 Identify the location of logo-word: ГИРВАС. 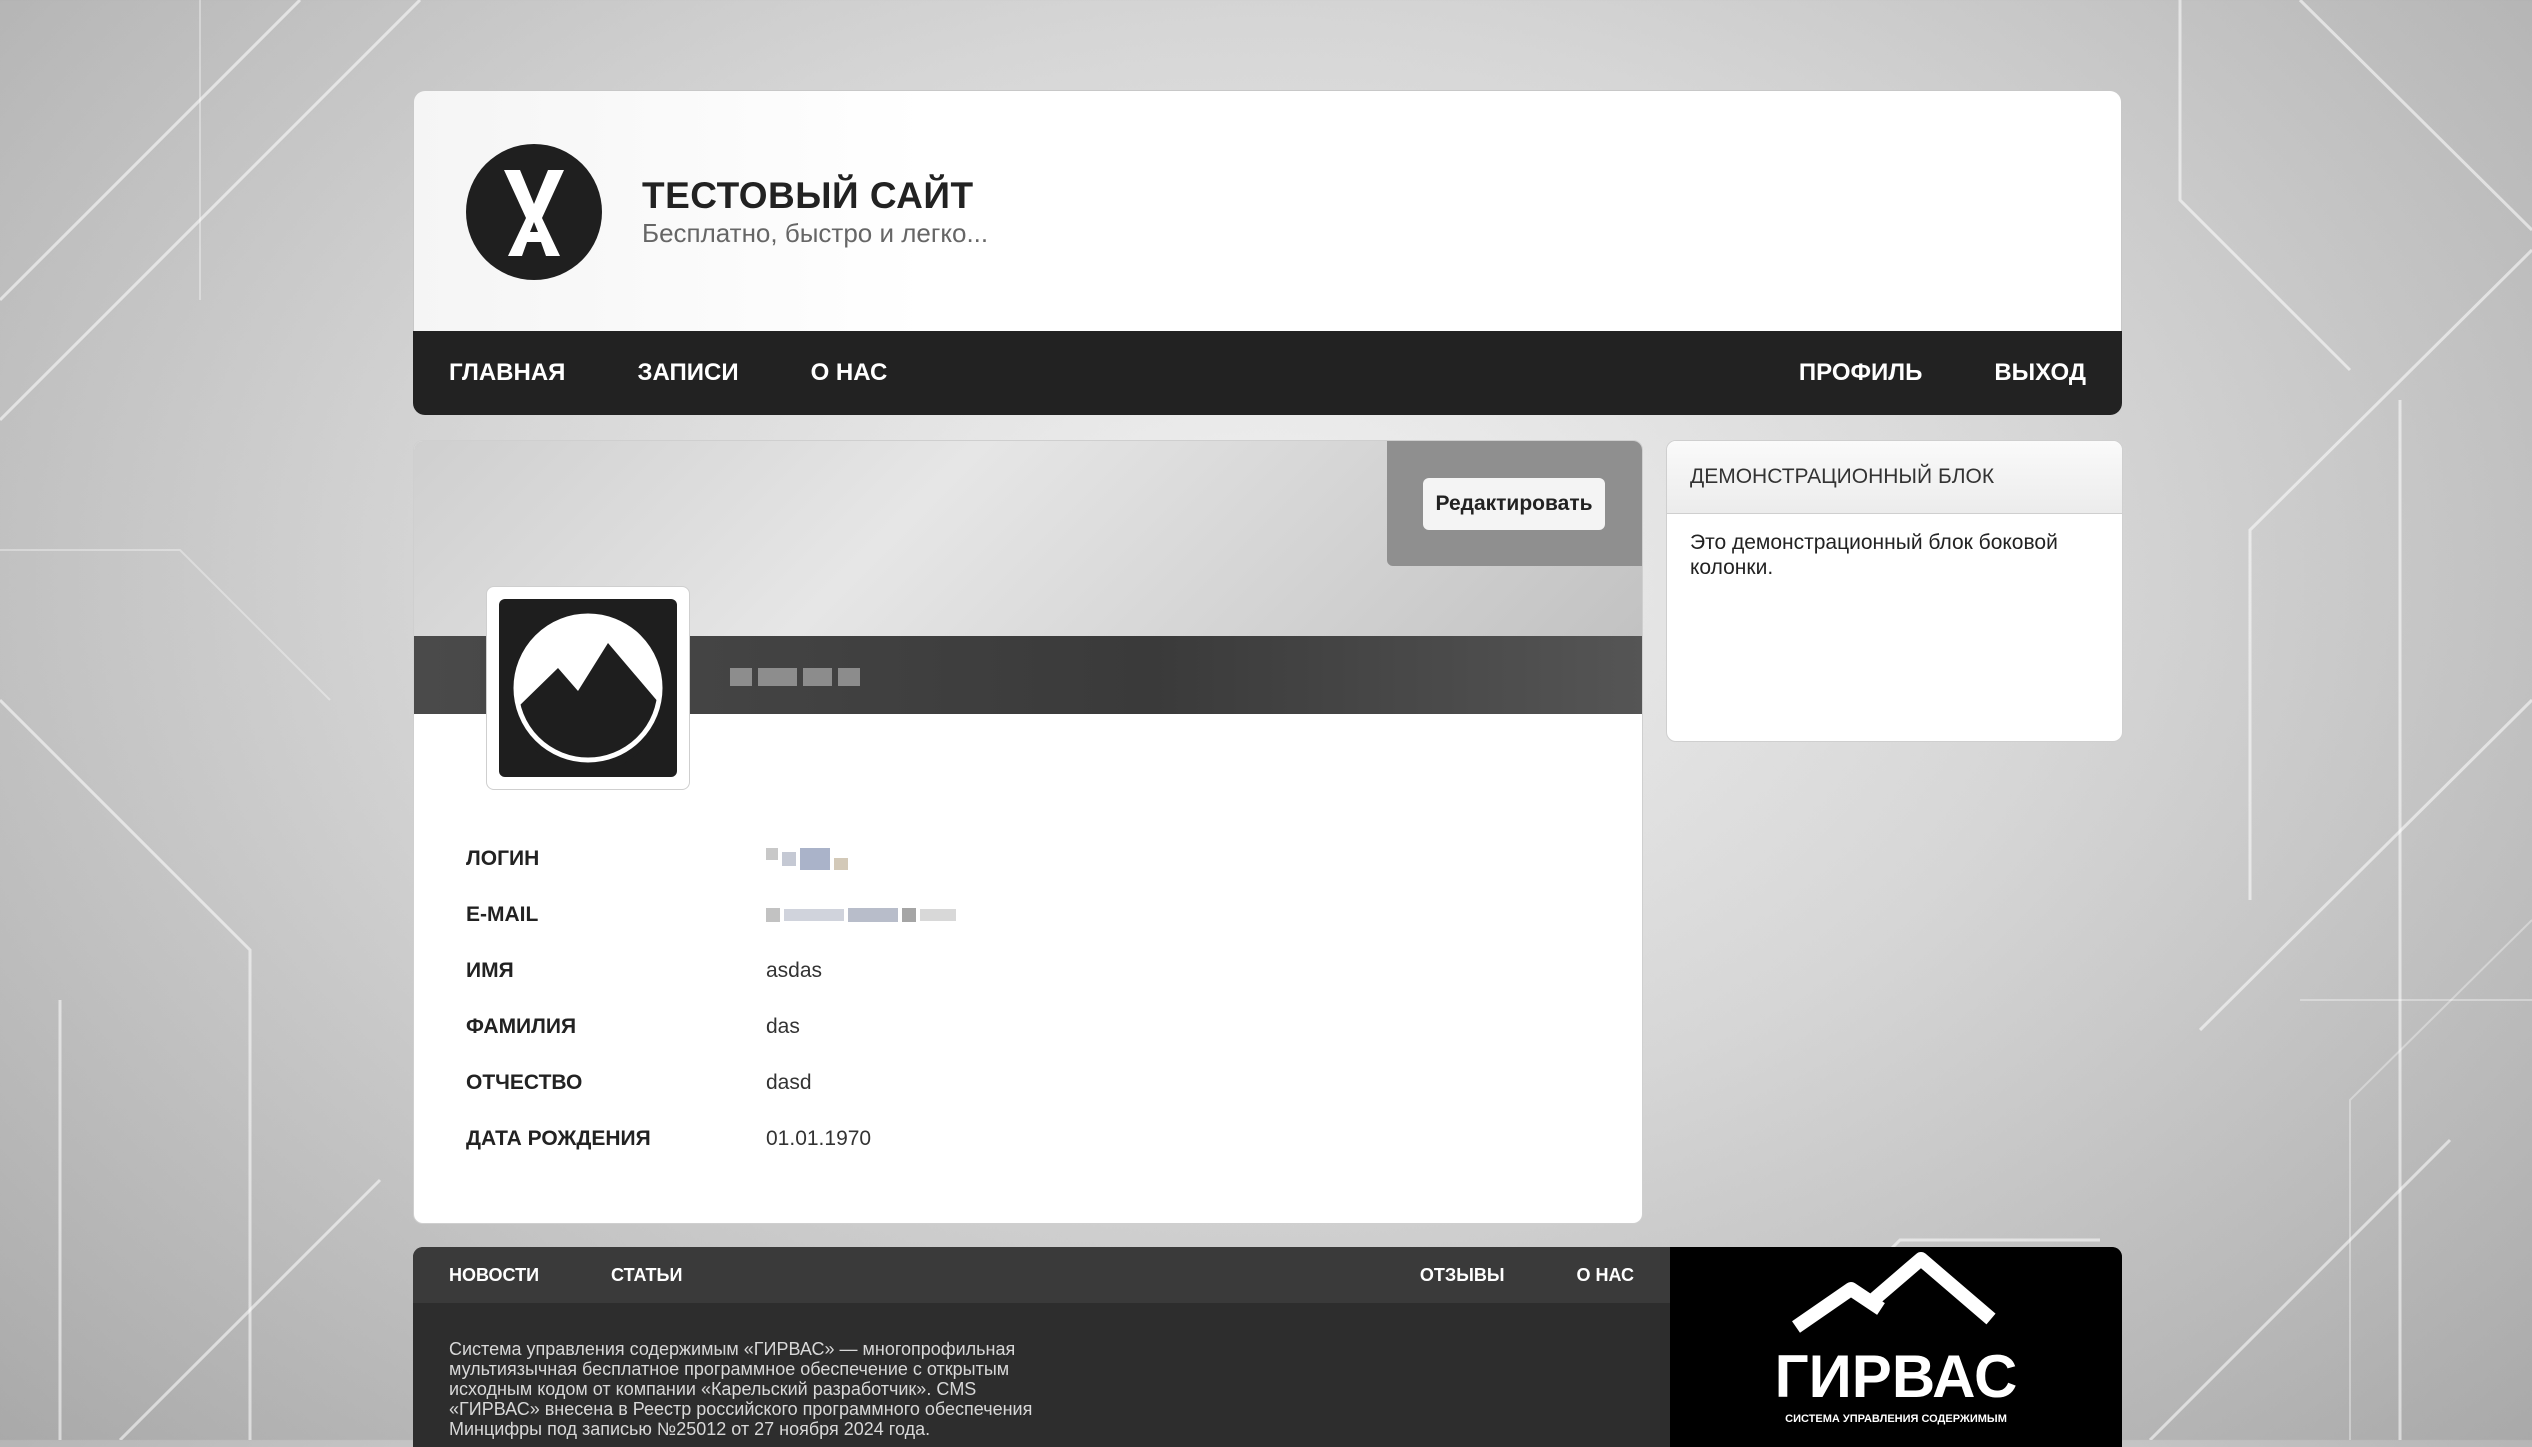
(1896, 1376).